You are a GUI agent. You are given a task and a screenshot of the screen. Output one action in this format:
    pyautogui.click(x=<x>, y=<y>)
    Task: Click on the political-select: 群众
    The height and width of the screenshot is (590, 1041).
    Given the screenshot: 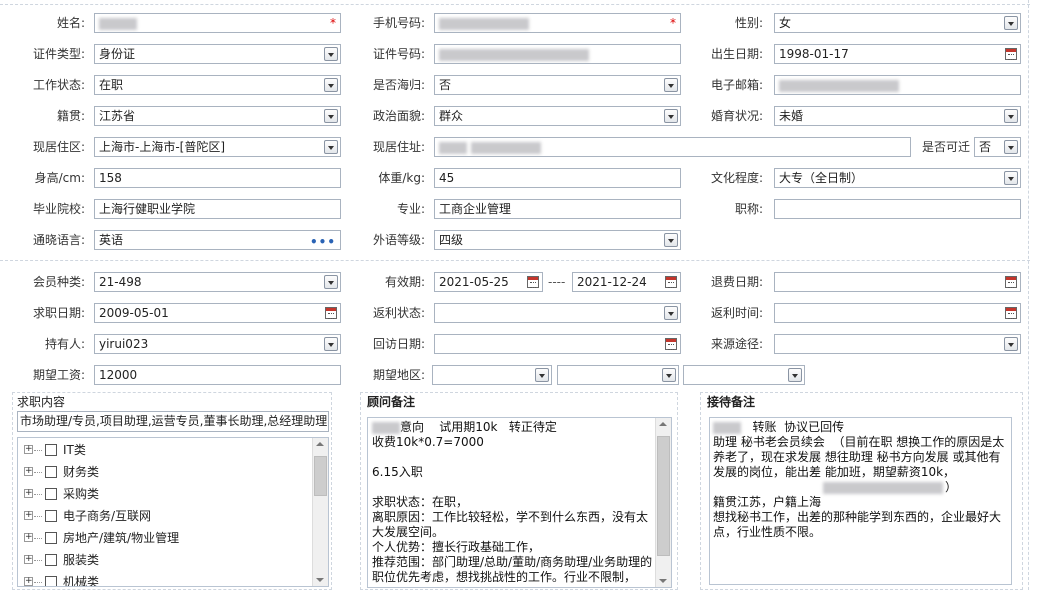 What is the action you would take?
    pyautogui.click(x=557, y=116)
    